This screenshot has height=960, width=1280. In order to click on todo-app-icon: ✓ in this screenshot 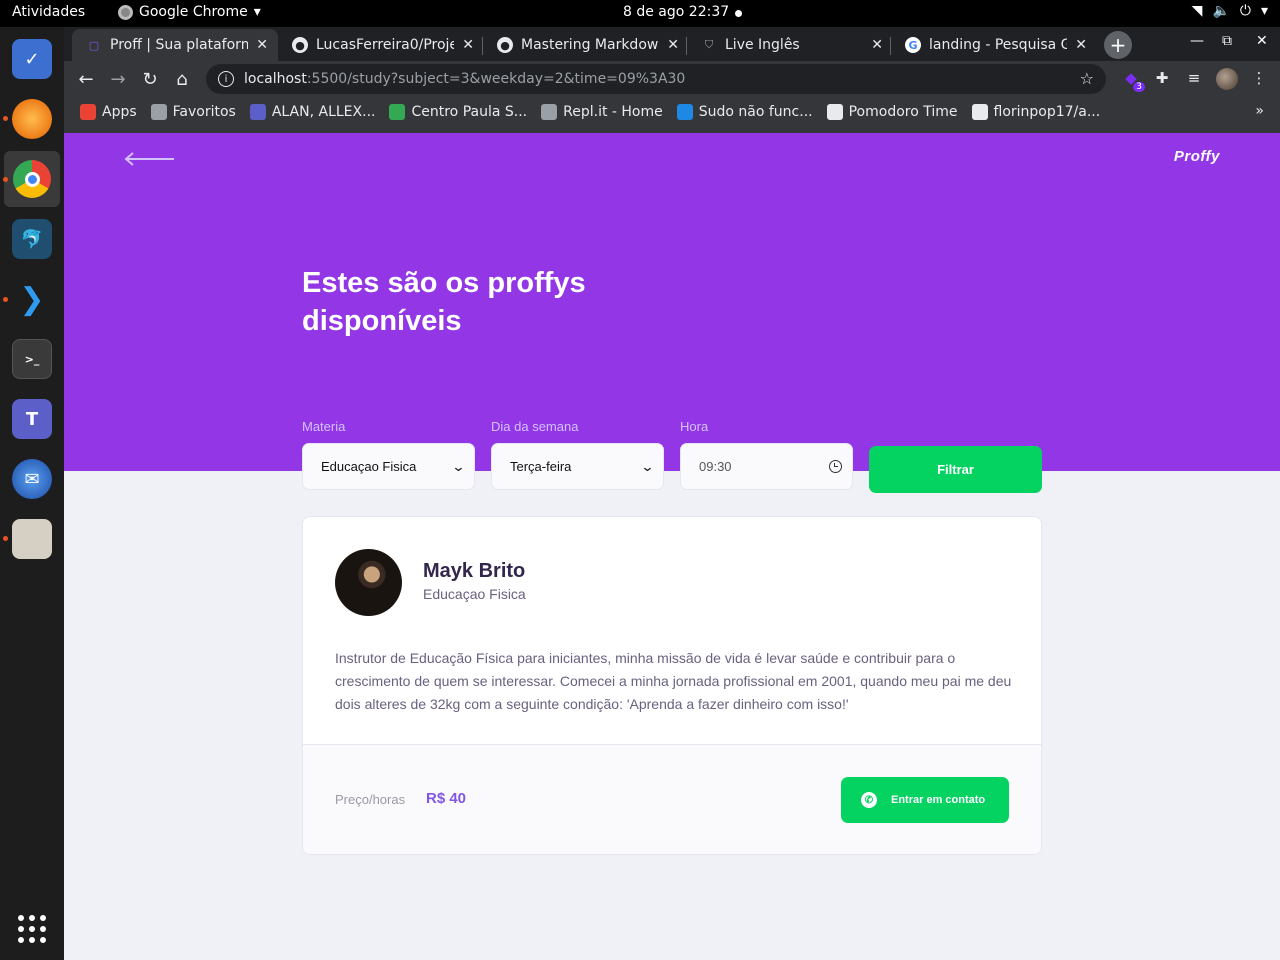, I will do `click(32, 59)`.